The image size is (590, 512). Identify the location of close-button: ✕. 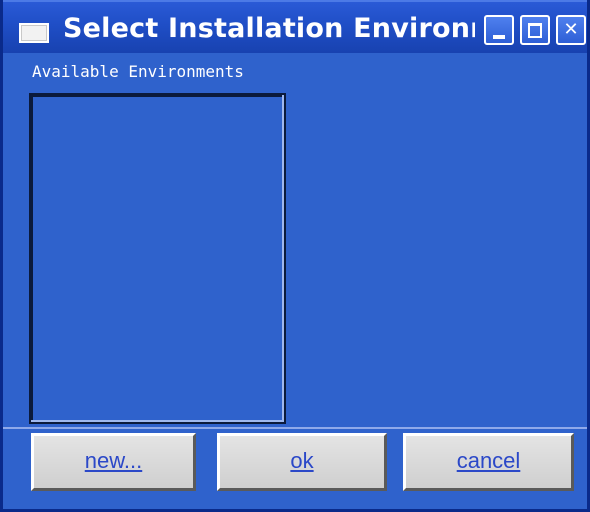
(571, 30).